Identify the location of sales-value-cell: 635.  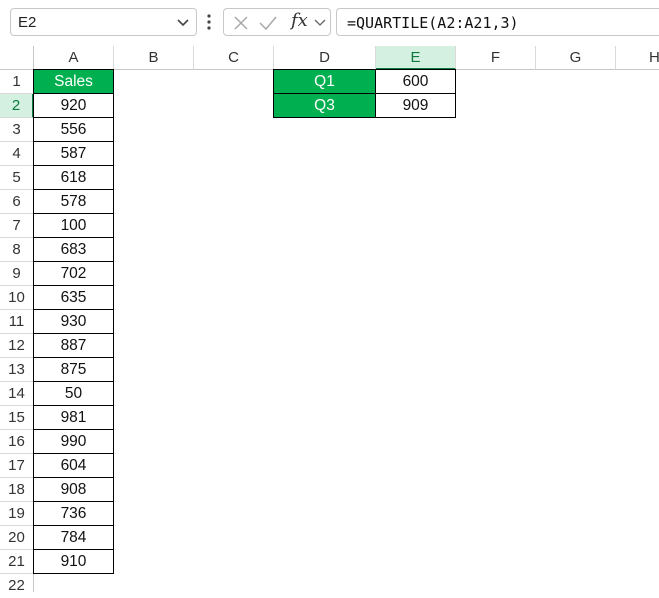
(73, 297).